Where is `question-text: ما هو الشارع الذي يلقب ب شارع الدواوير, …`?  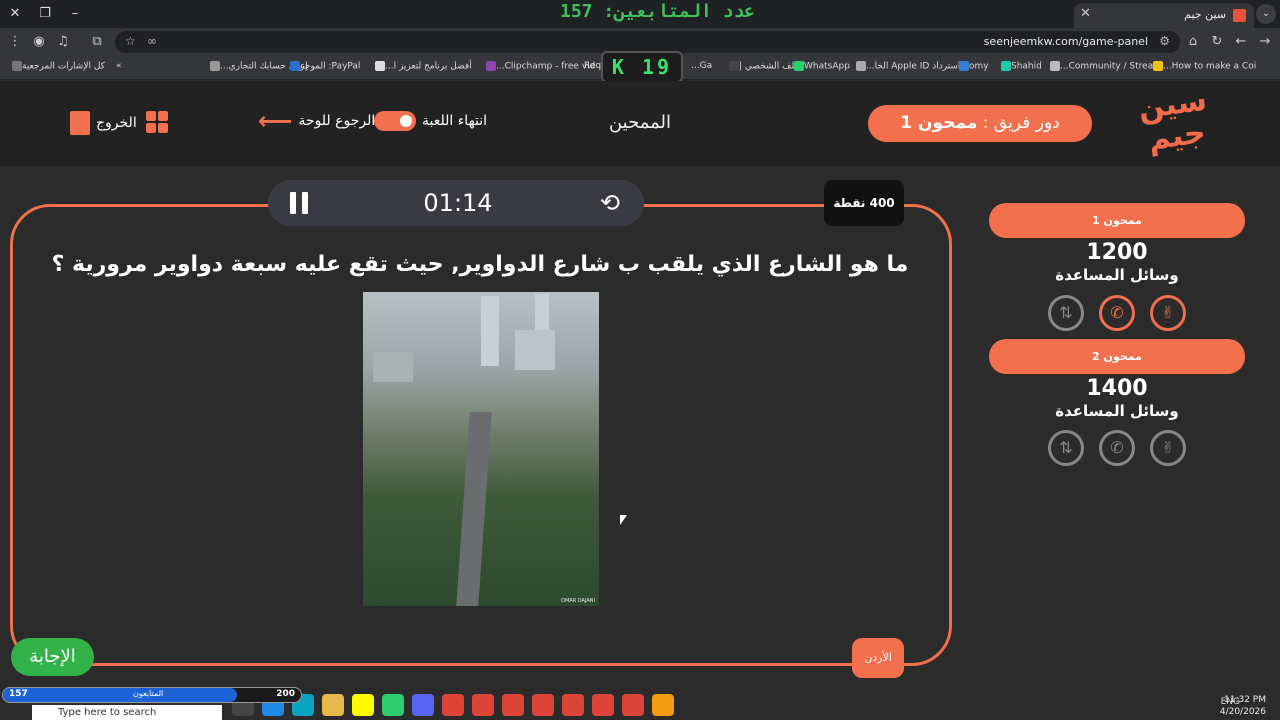 question-text: ما هو الشارع الذي يلقب ب شارع الدواوير, … is located at coordinates (480, 264).